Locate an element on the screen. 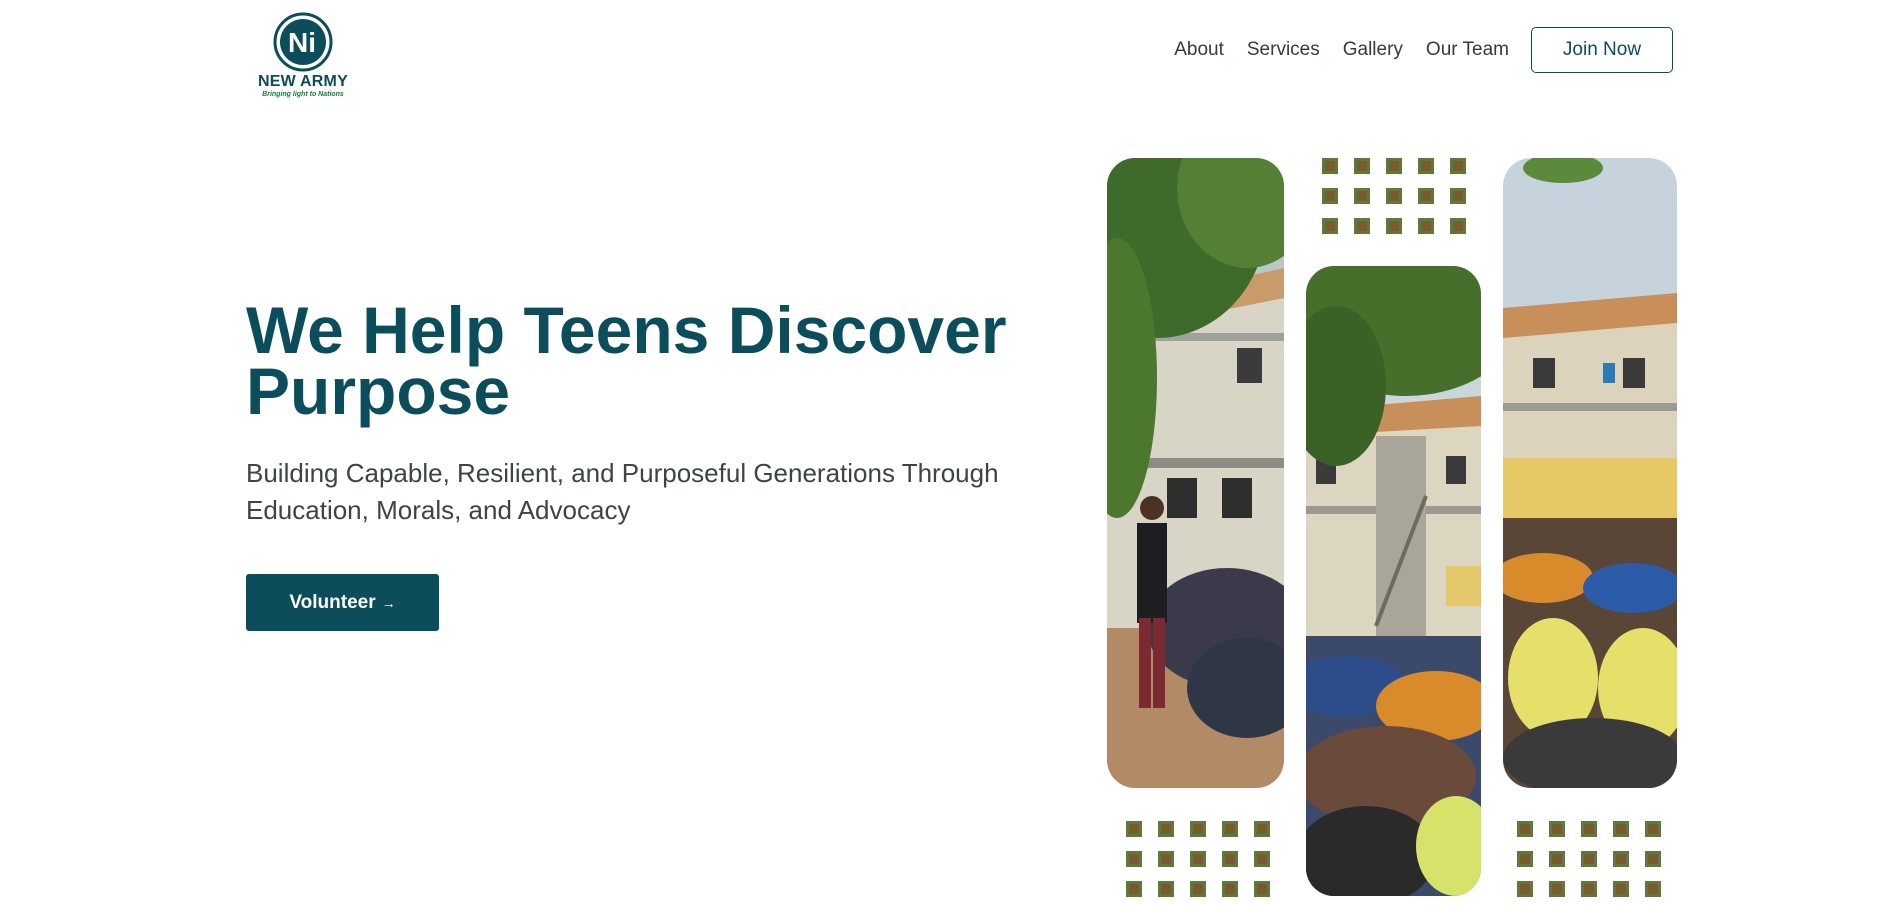 The image size is (1903, 919). decorative-dot-grid-top is located at coordinates (1394, 196).